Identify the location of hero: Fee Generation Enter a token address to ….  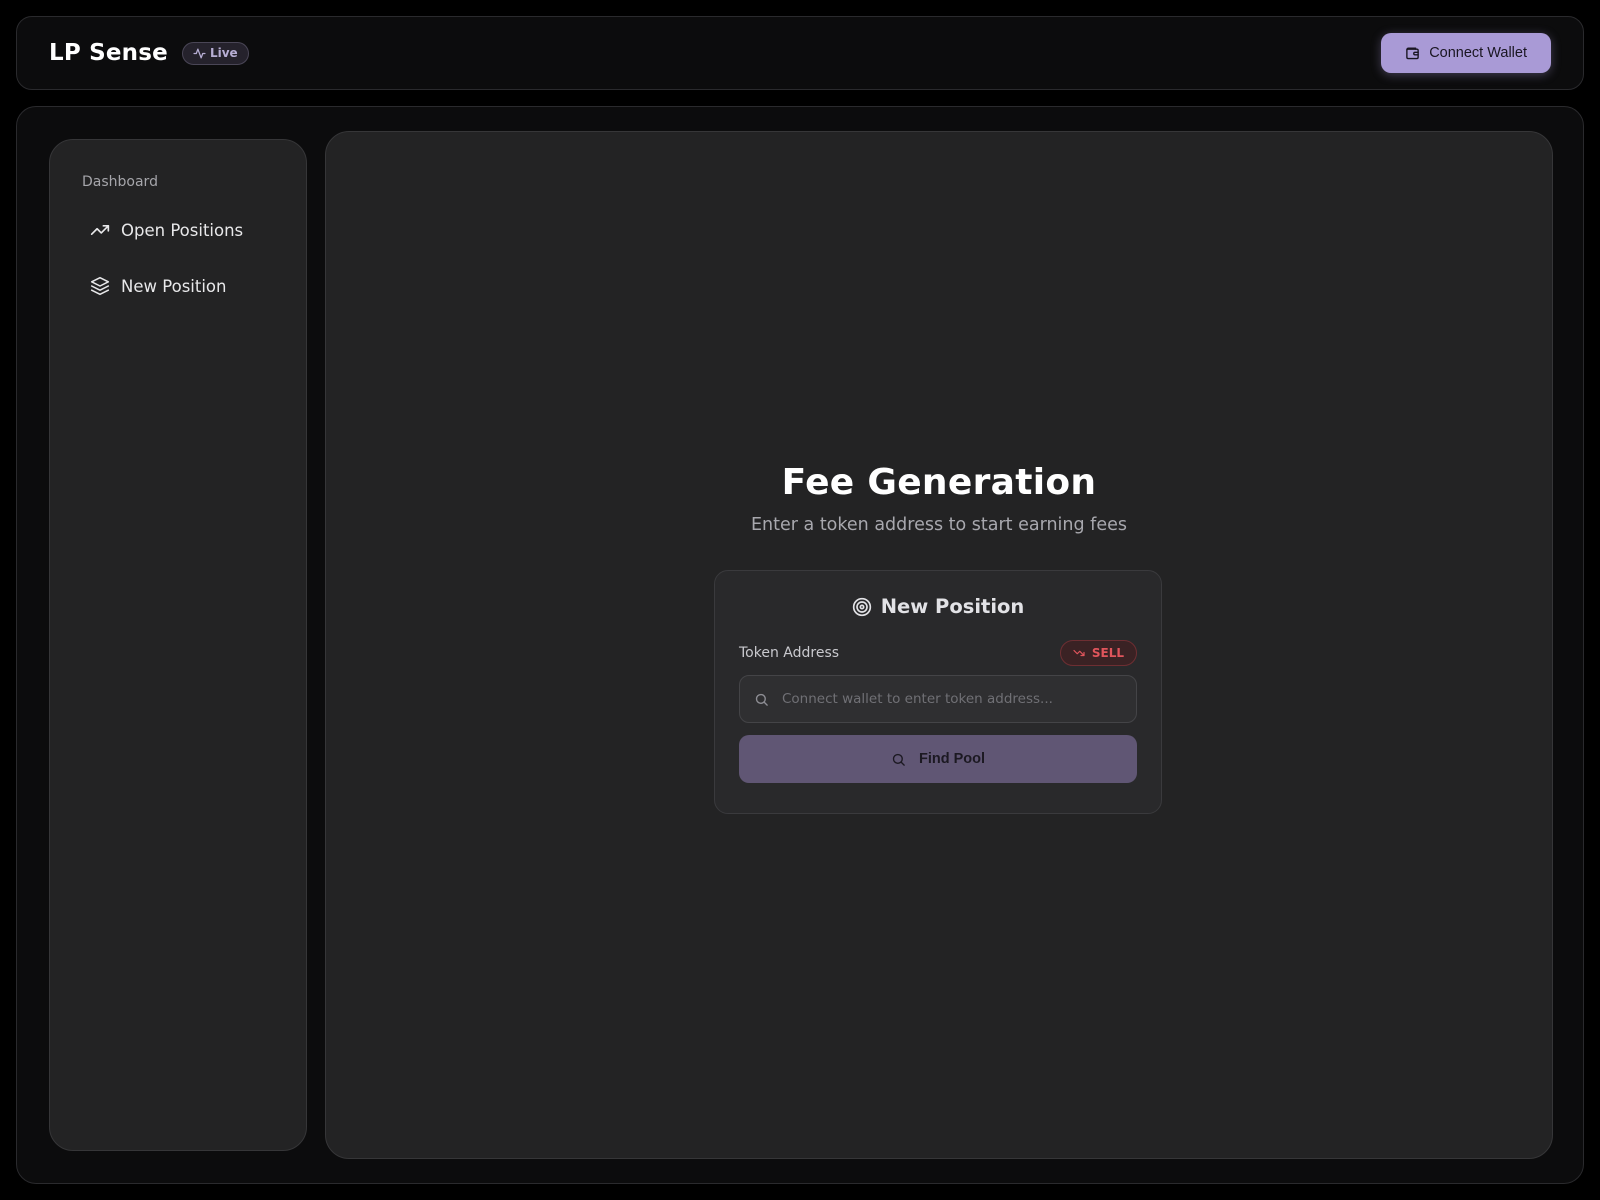
(939, 498).